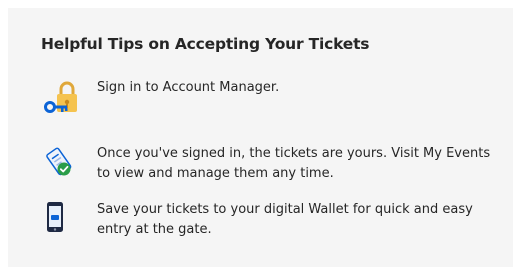 This screenshot has height=275, width=513. Describe the element at coordinates (205, 44) in the screenshot. I see `section-title: Helpful Tips on Accepting Your Tickets` at that location.